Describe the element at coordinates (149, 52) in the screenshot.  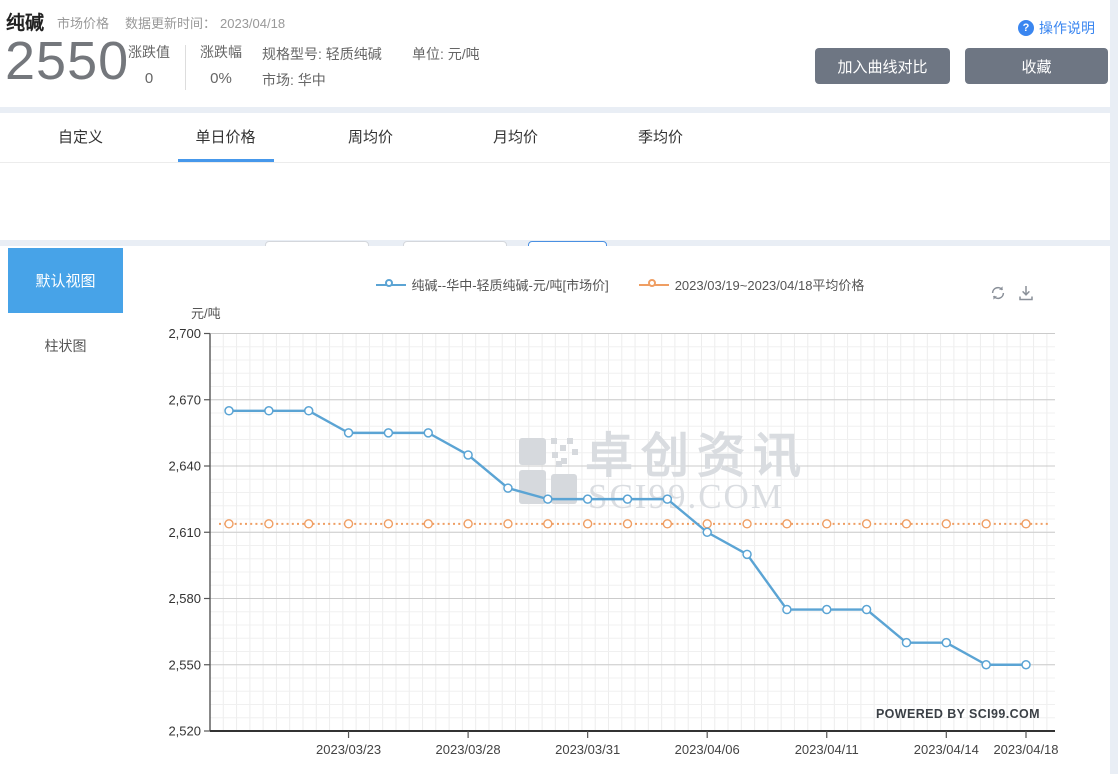
I see `change-value-label: 涨跌值` at that location.